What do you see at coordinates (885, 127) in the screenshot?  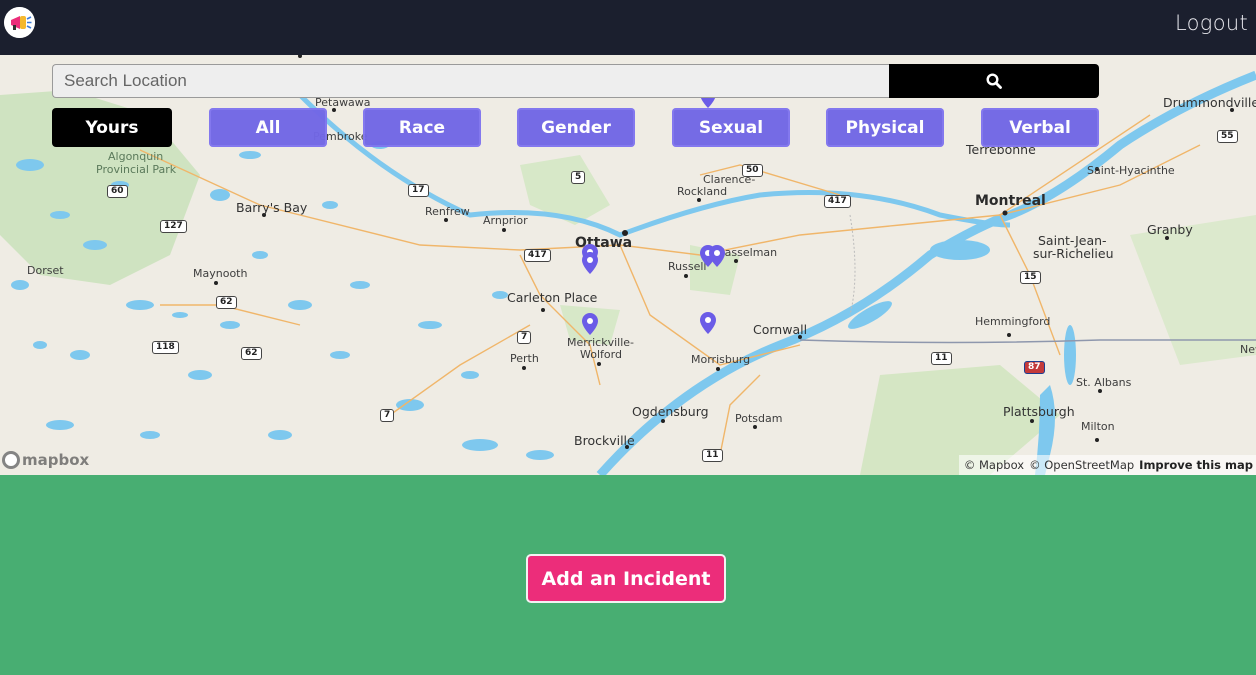 I see `filter-physical-button: Physical` at bounding box center [885, 127].